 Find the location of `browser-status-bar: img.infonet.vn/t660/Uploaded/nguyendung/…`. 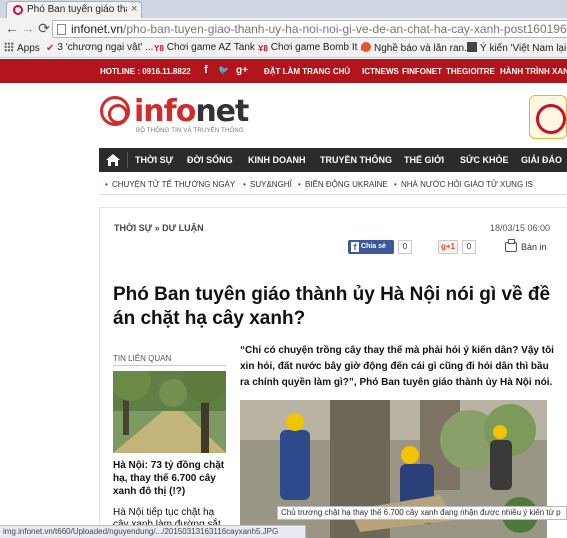

browser-status-bar: img.infonet.vn/t660/Uploaded/nguyendung/… is located at coordinates (153, 531).